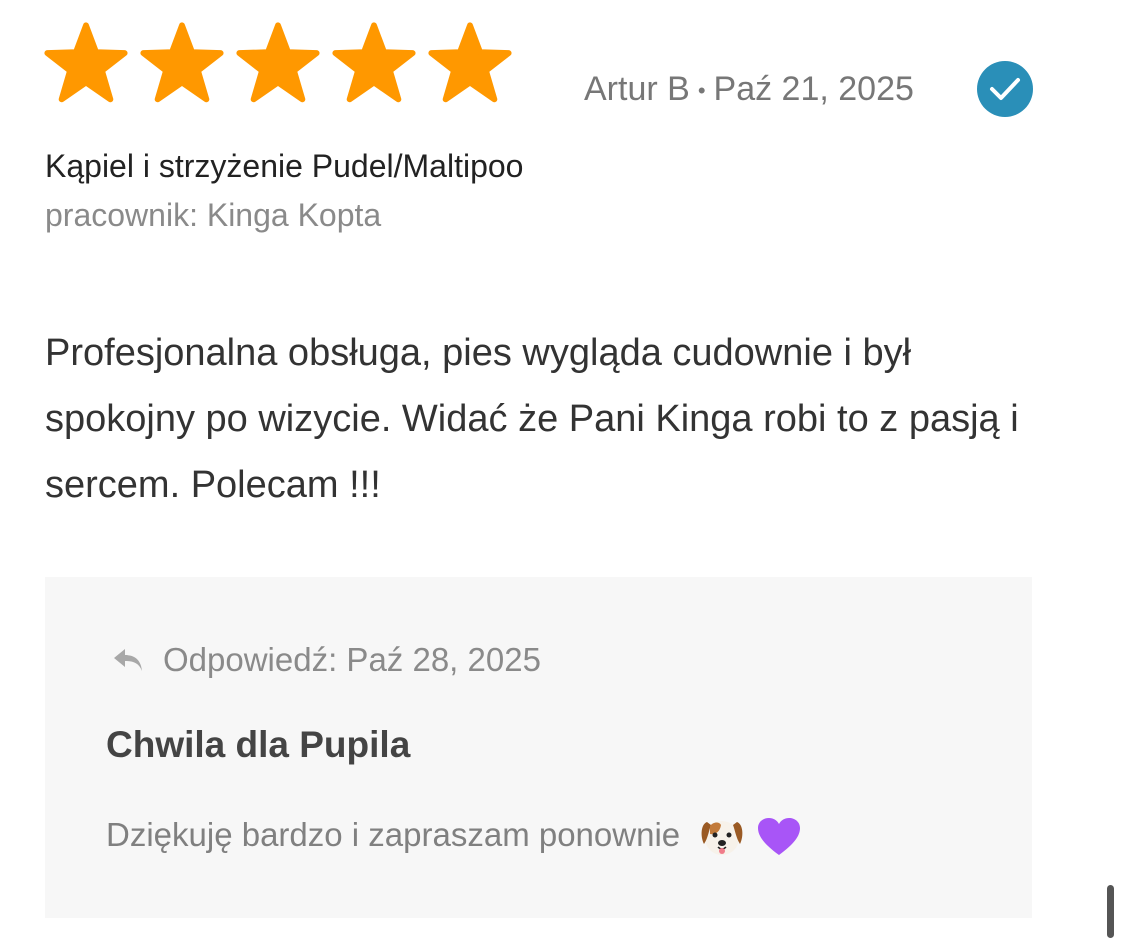  I want to click on reply-message: Dziękuję bardzo i zapraszam ponownie, so click(393, 834).